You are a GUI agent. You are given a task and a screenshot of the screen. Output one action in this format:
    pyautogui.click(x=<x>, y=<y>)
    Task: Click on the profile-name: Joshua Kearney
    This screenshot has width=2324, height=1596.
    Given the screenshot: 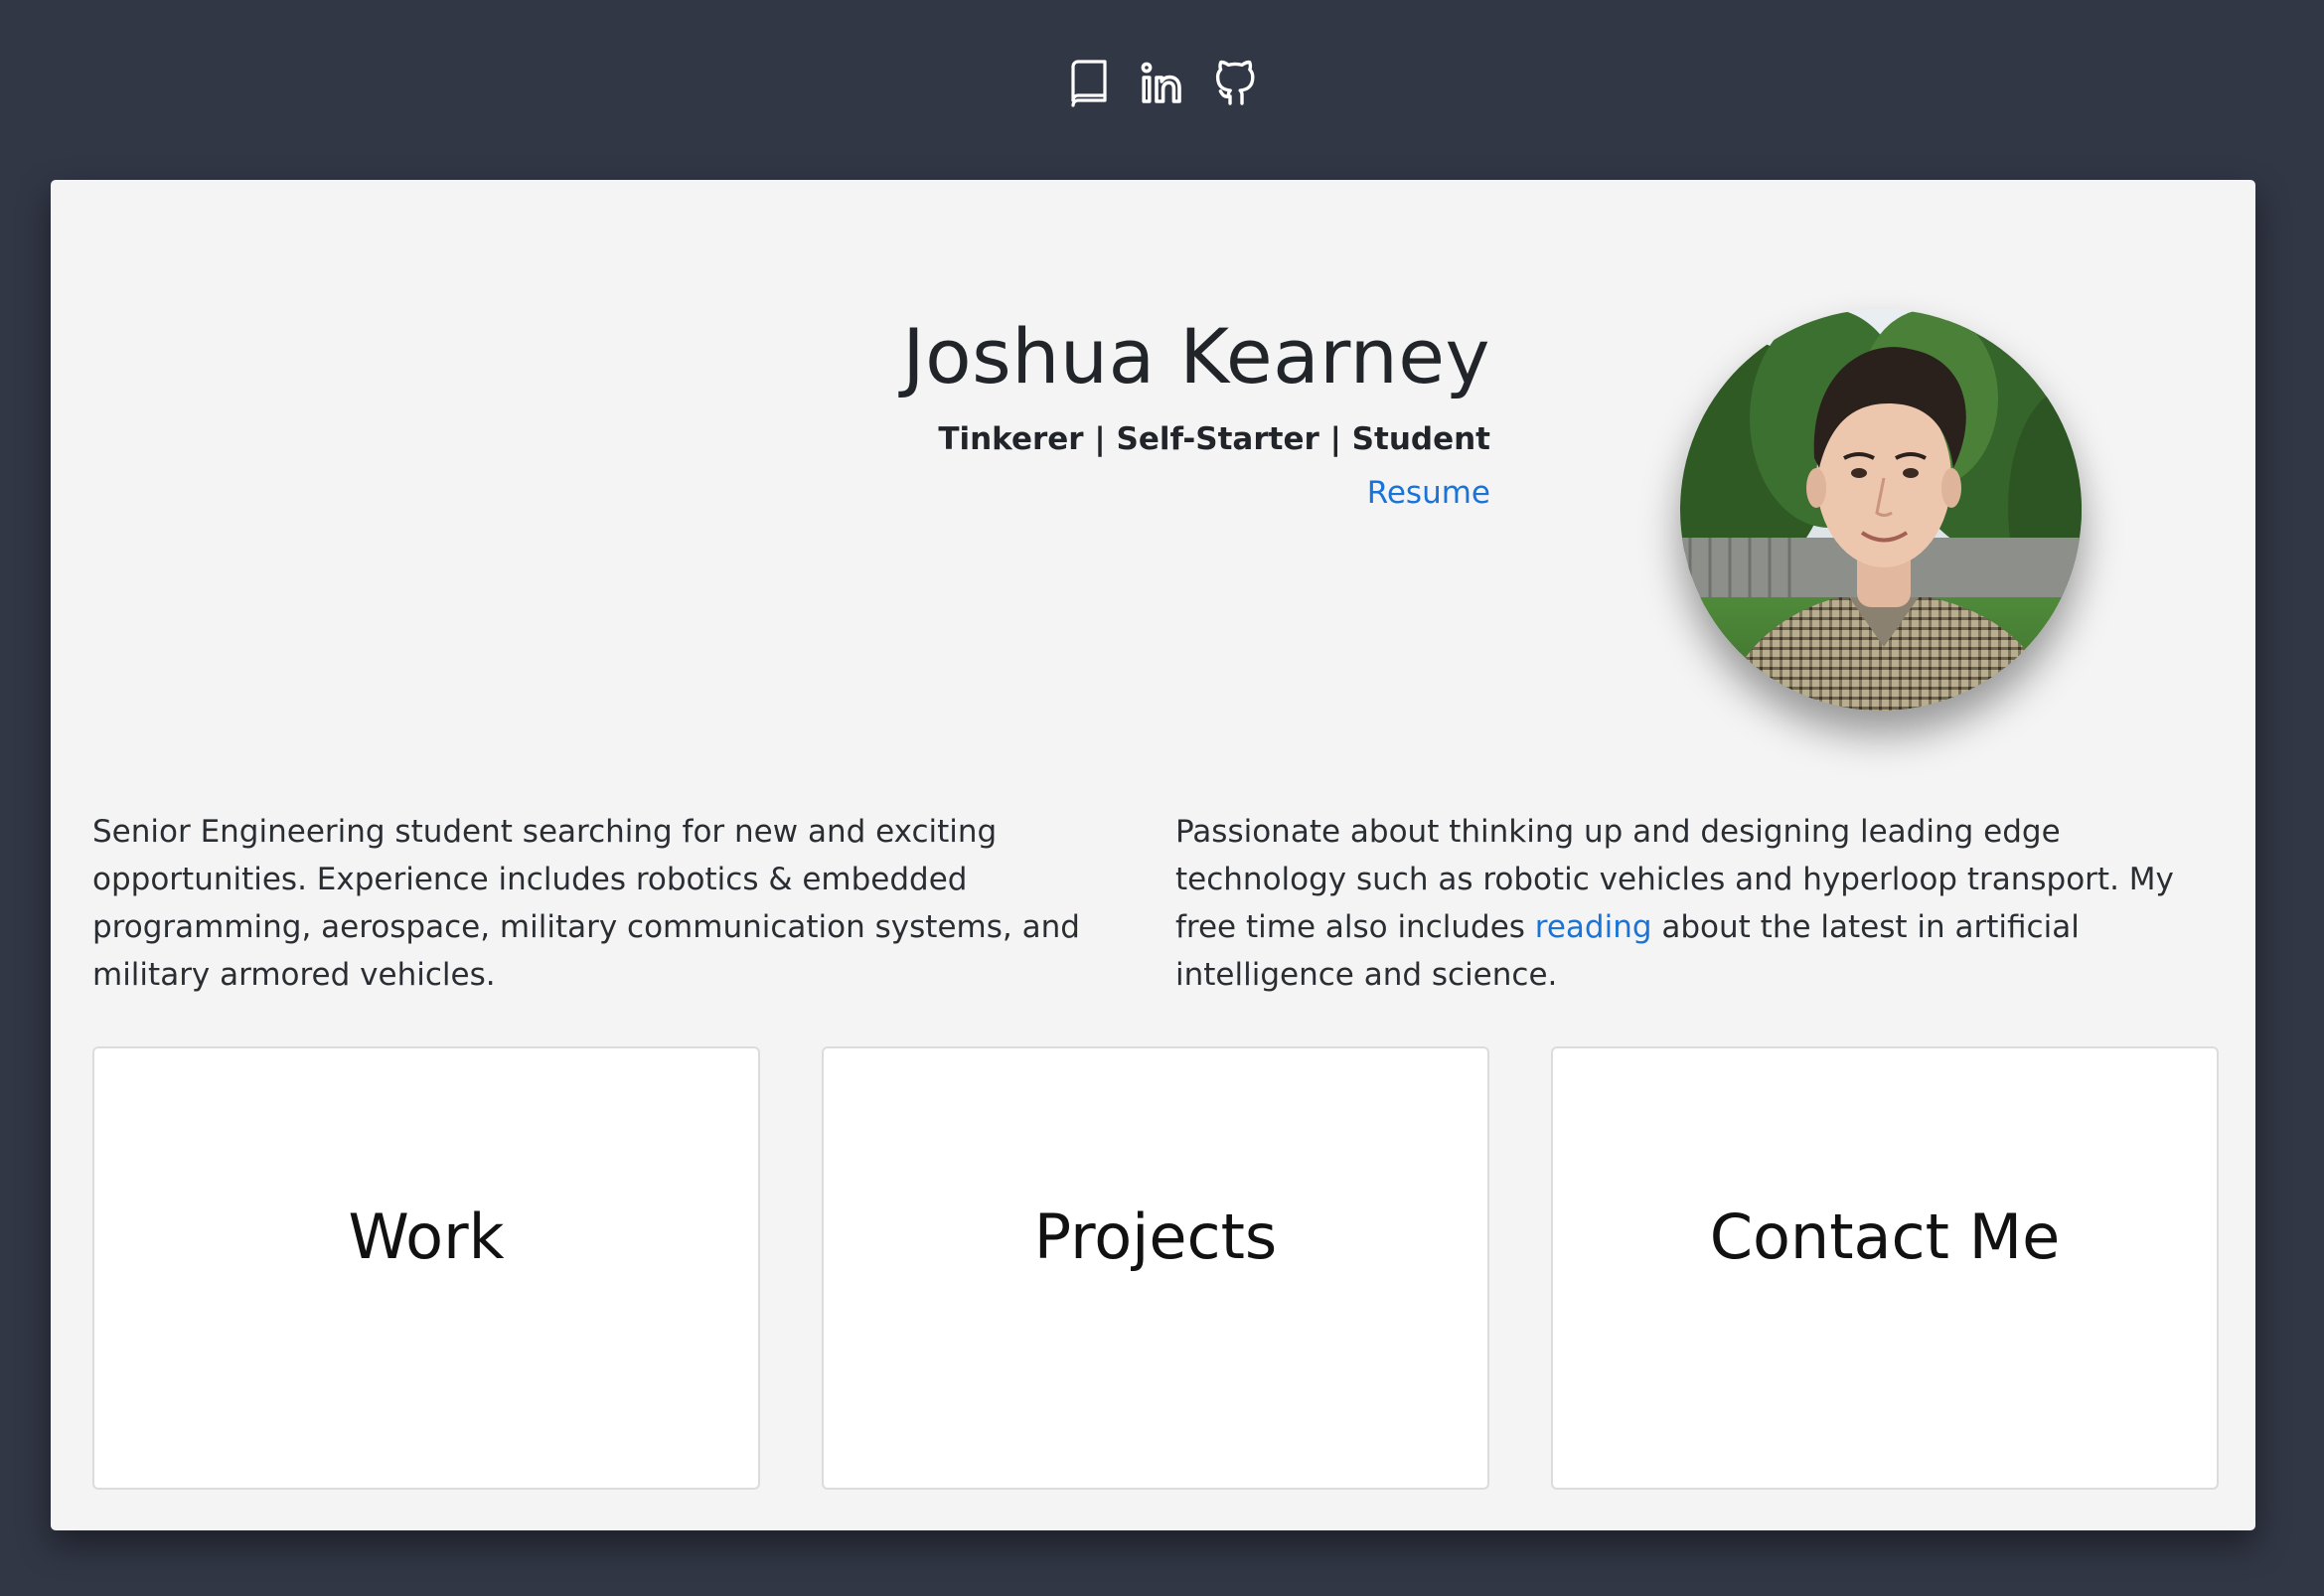 What is the action you would take?
    pyautogui.click(x=1196, y=356)
    